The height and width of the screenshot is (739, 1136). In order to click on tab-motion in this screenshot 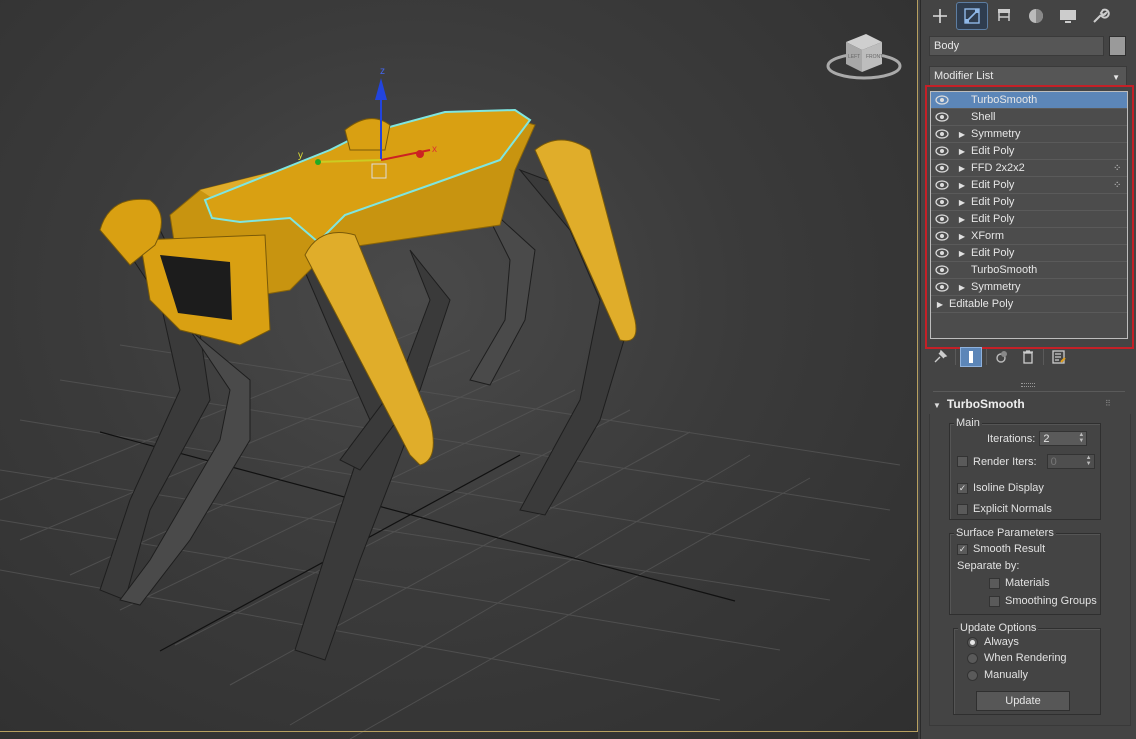, I will do `click(1036, 16)`.